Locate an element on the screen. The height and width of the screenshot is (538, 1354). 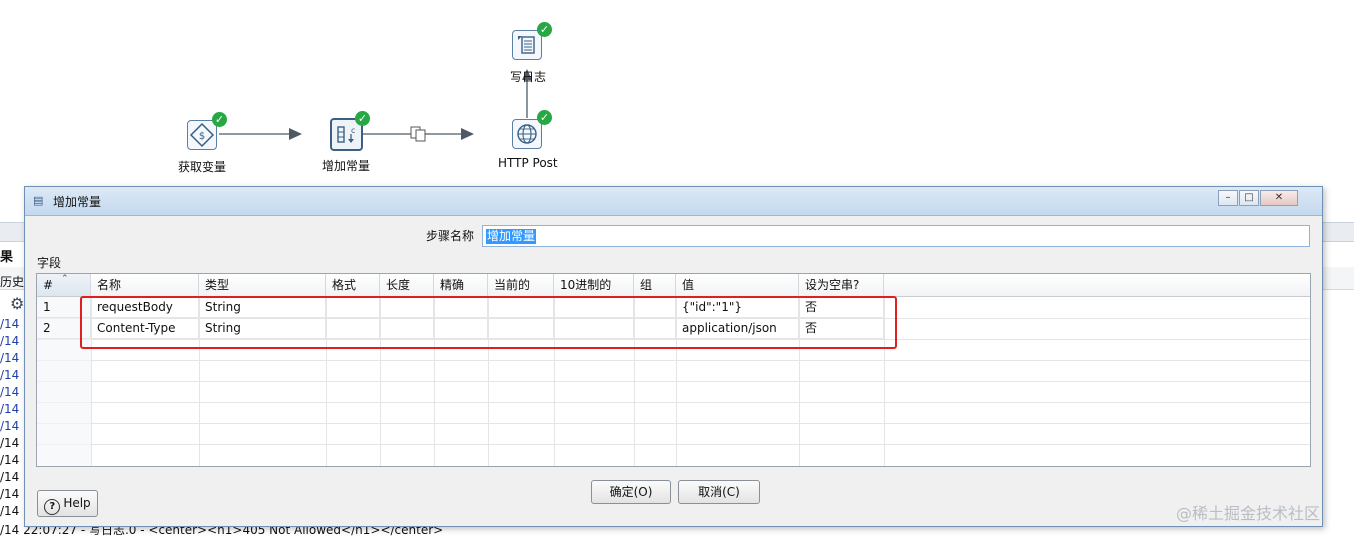
step-write-log is located at coordinates (527, 45).